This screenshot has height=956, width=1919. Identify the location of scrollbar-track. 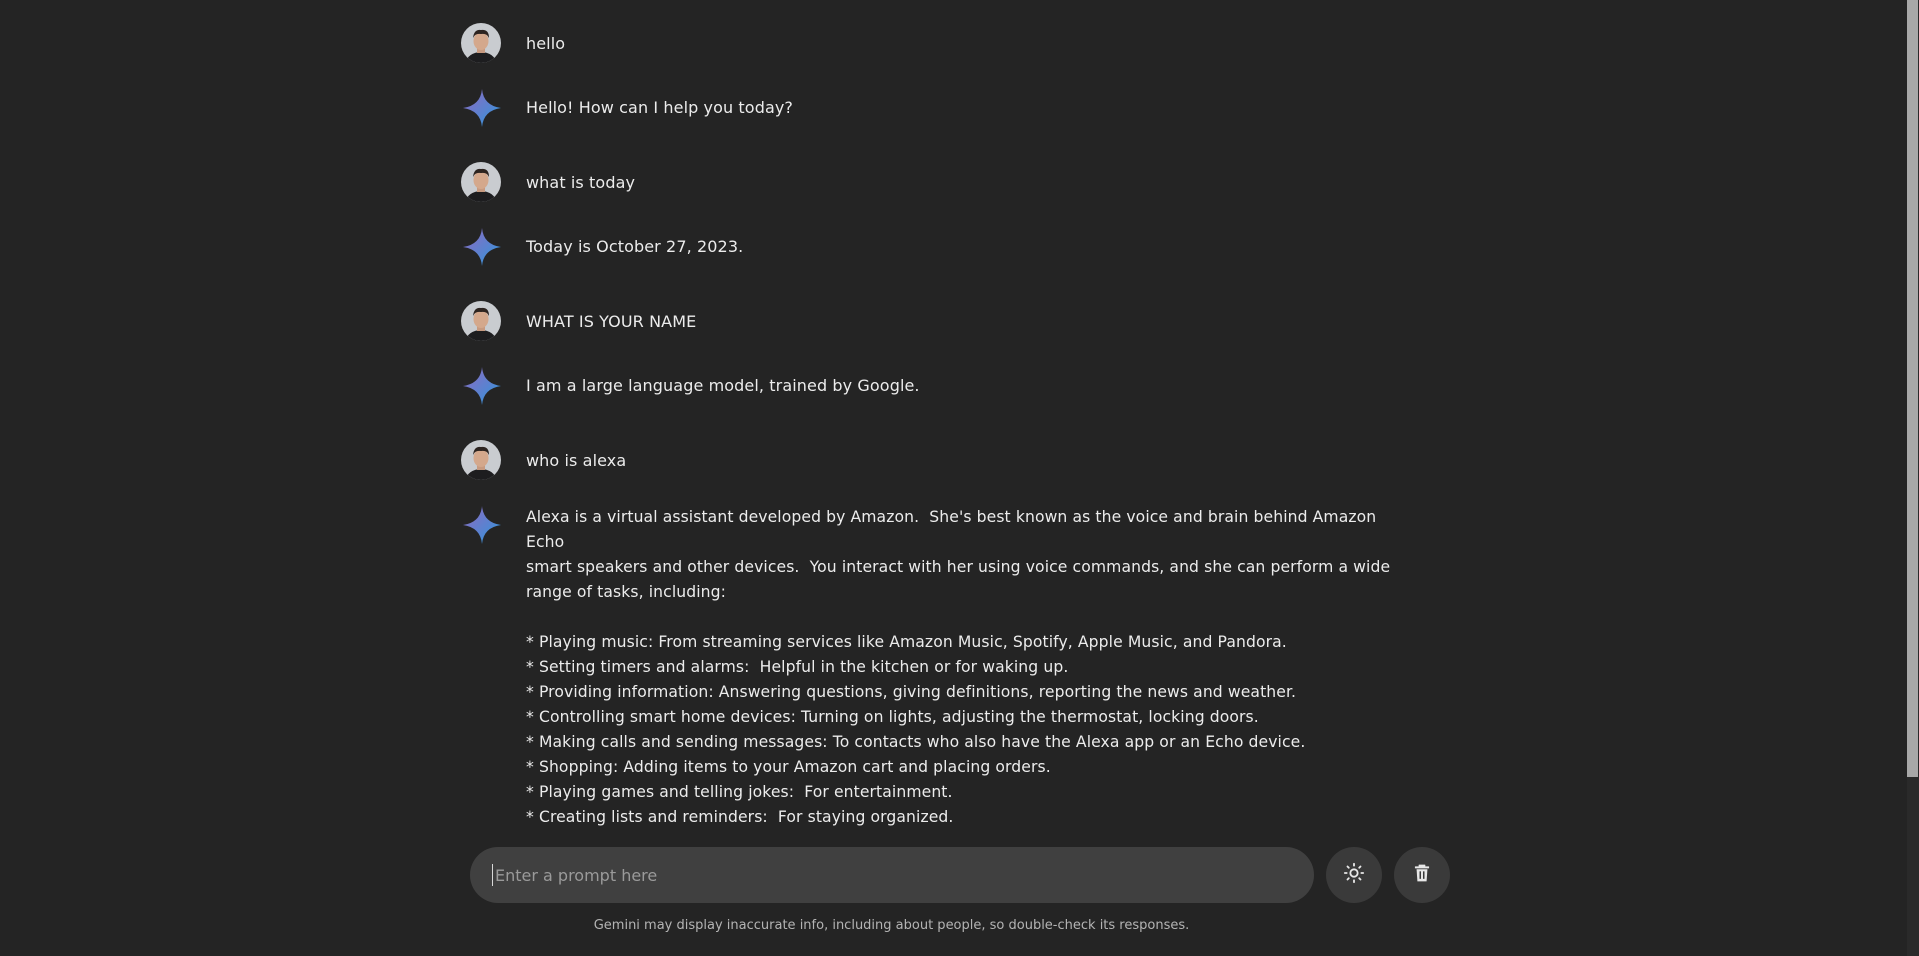
(1913, 478).